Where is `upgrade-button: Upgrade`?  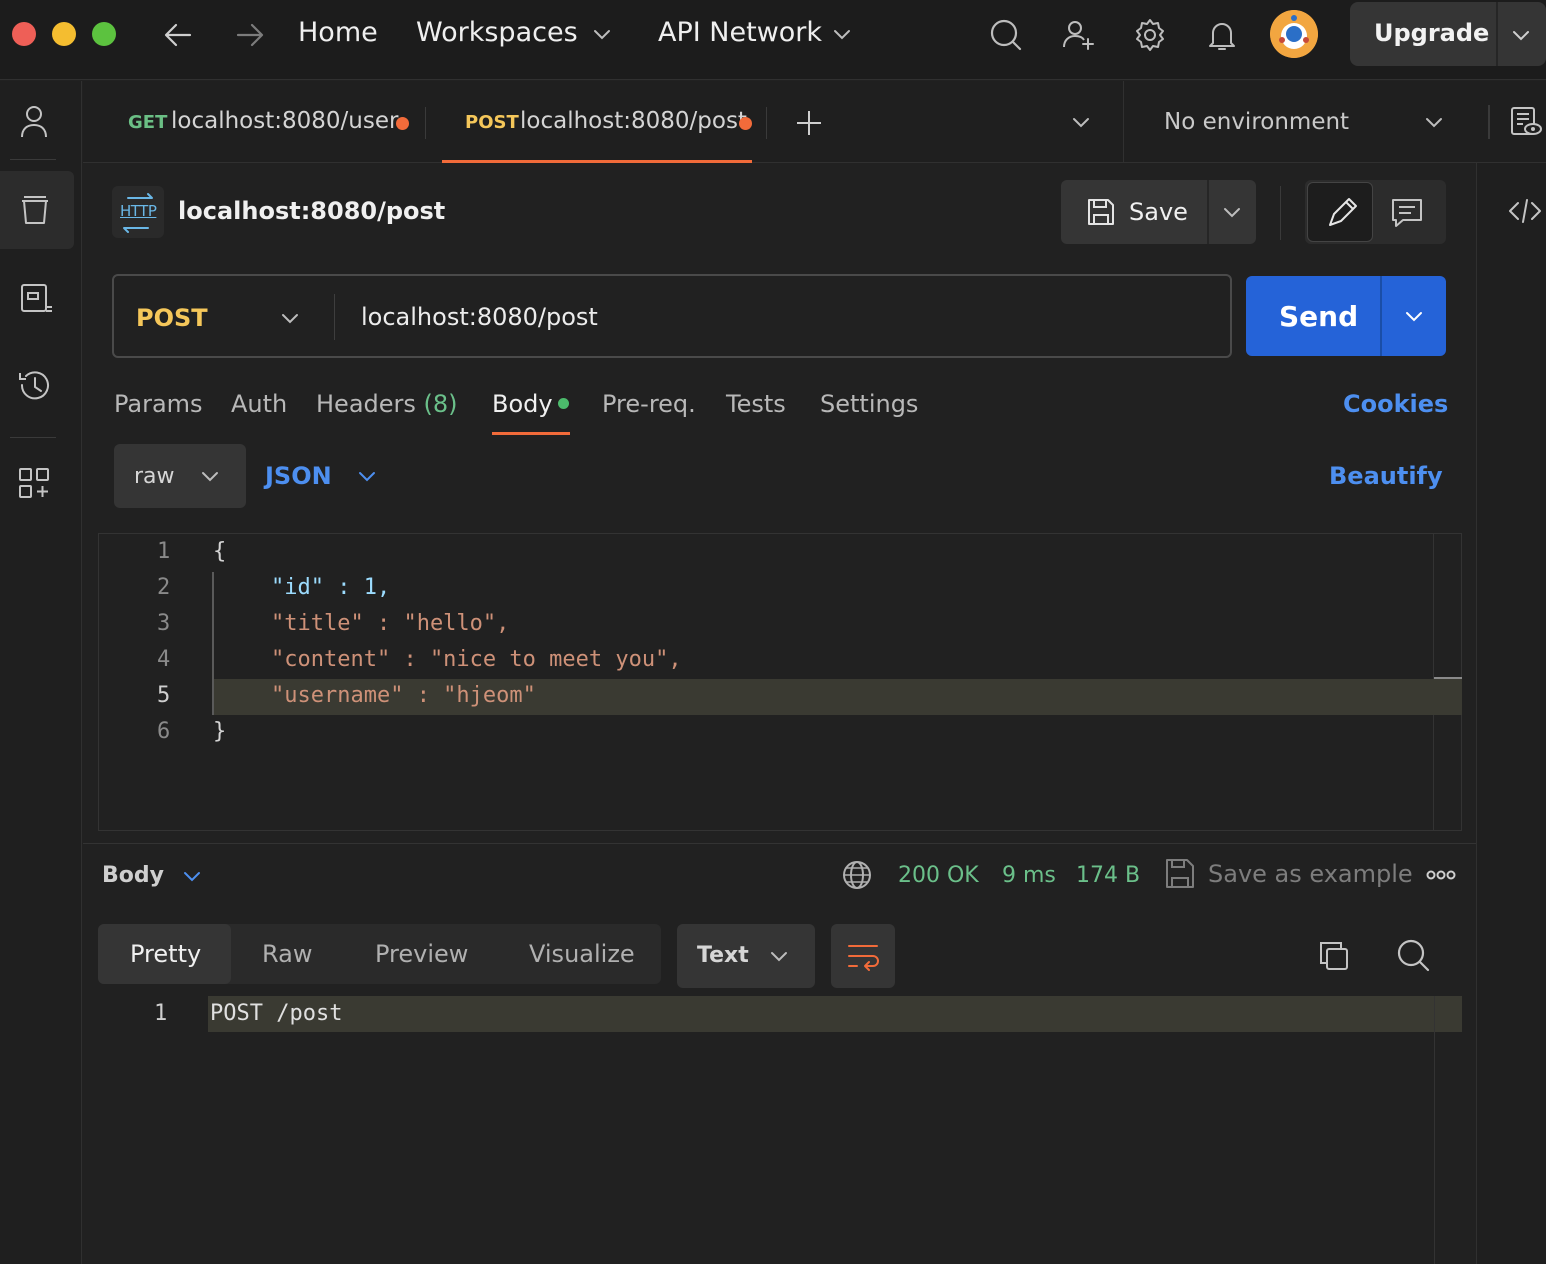 upgrade-button: Upgrade is located at coordinates (1431, 33).